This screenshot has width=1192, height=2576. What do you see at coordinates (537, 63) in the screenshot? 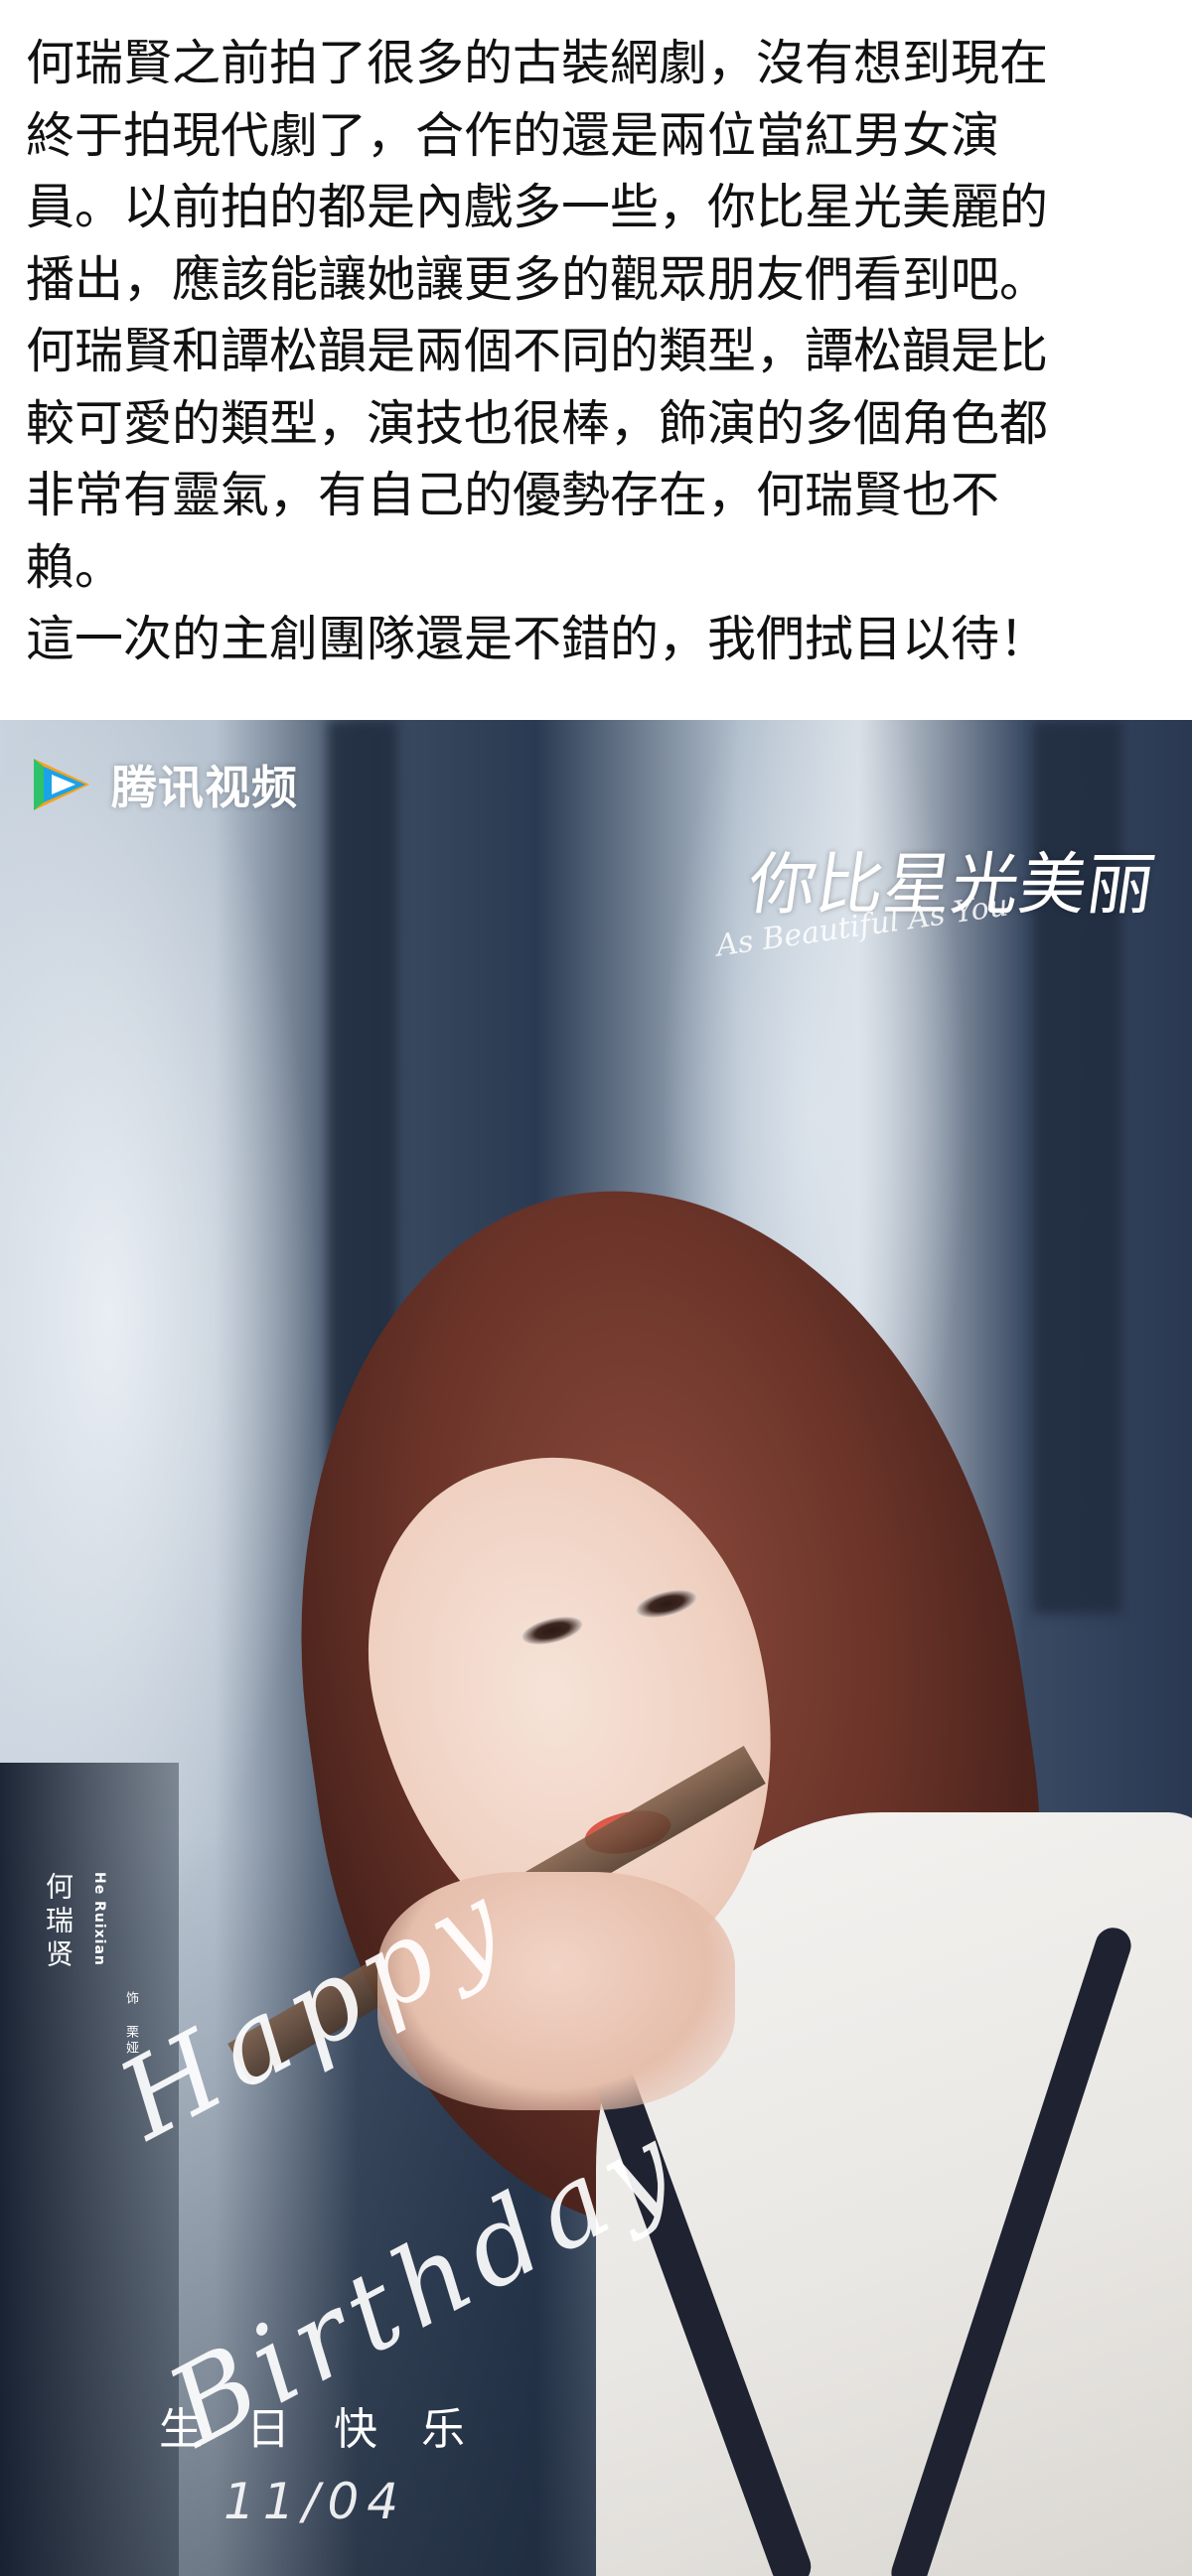
I see `article-line: 何瑞賢之前拍了很多的古裝網劇，沒有想到現在` at bounding box center [537, 63].